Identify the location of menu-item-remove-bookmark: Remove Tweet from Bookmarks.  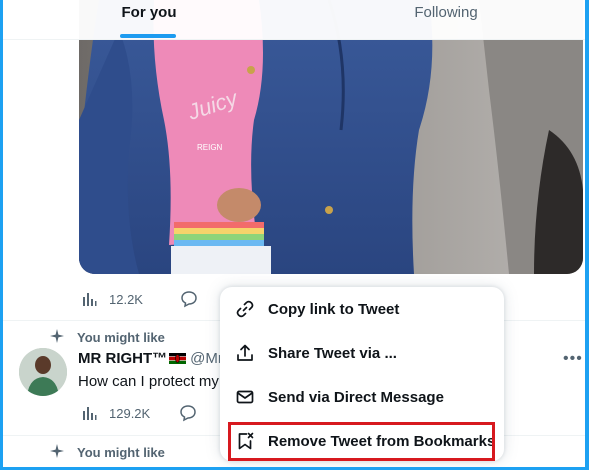
(362, 441).